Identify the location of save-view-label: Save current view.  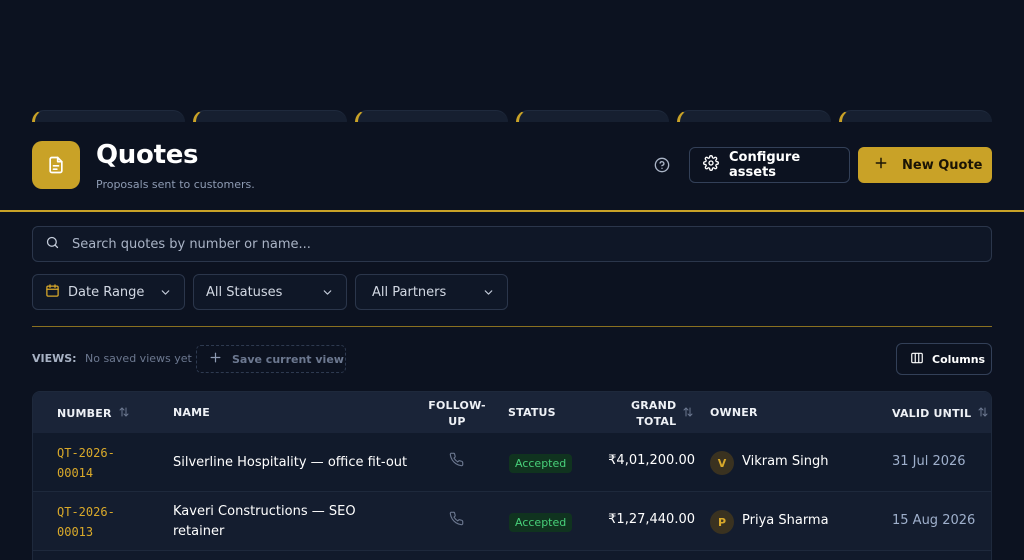
(288, 359).